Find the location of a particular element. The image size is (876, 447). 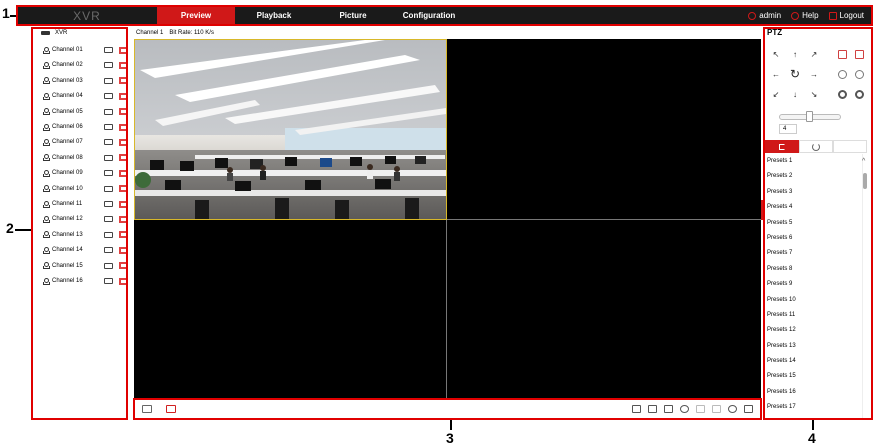

zoom-in-icon is located at coordinates (842, 54).